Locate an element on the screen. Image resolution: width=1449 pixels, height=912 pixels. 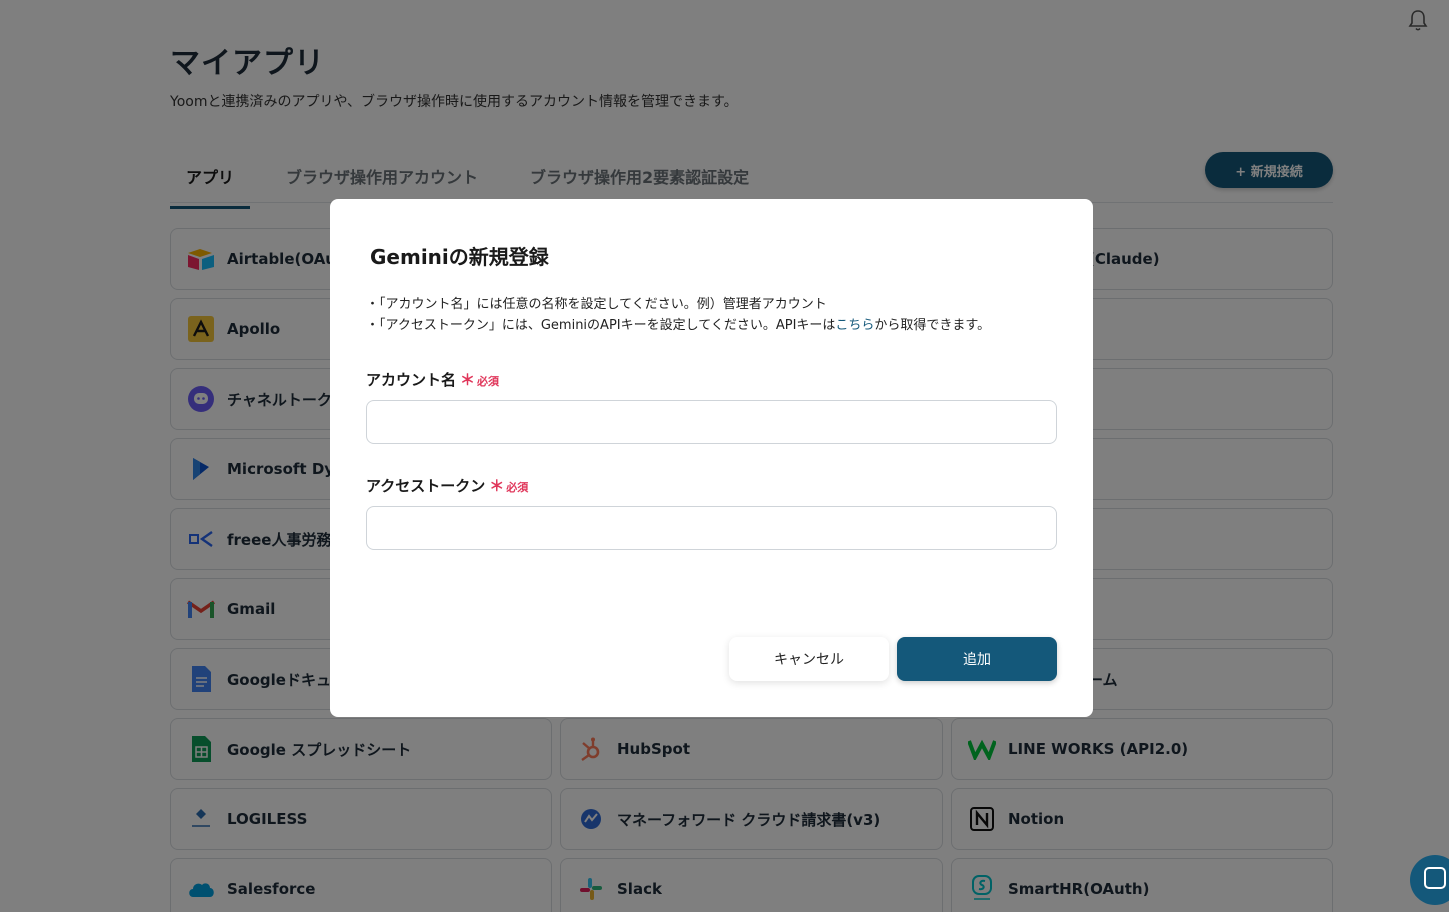
account-name-label: アカウント名＊必須 is located at coordinates (432, 379).